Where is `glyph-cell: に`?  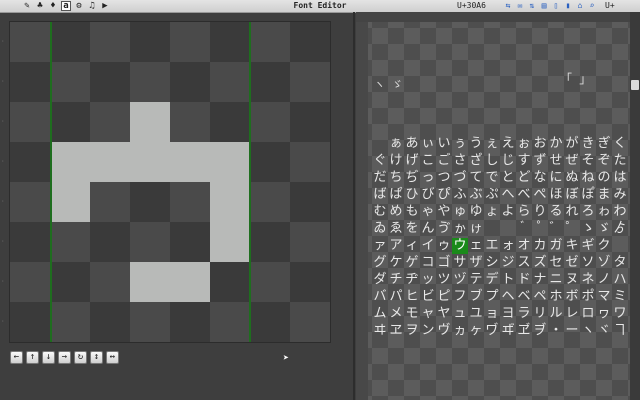 glyph-cell: に is located at coordinates (556, 178).